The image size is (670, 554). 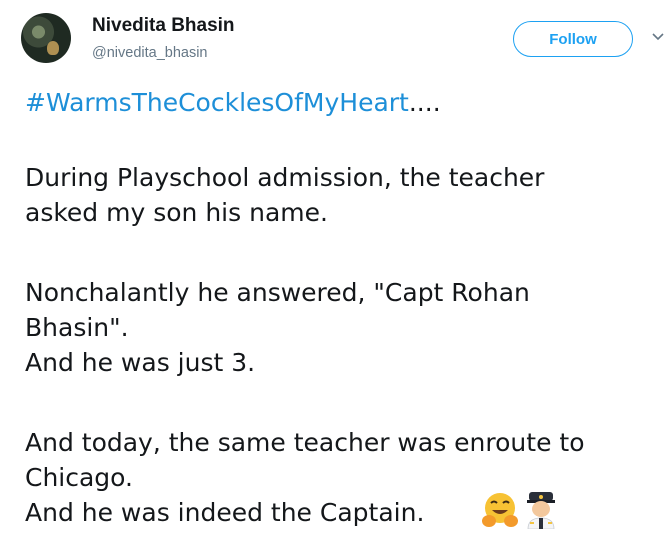 I want to click on pilot-icon, so click(x=541, y=510).